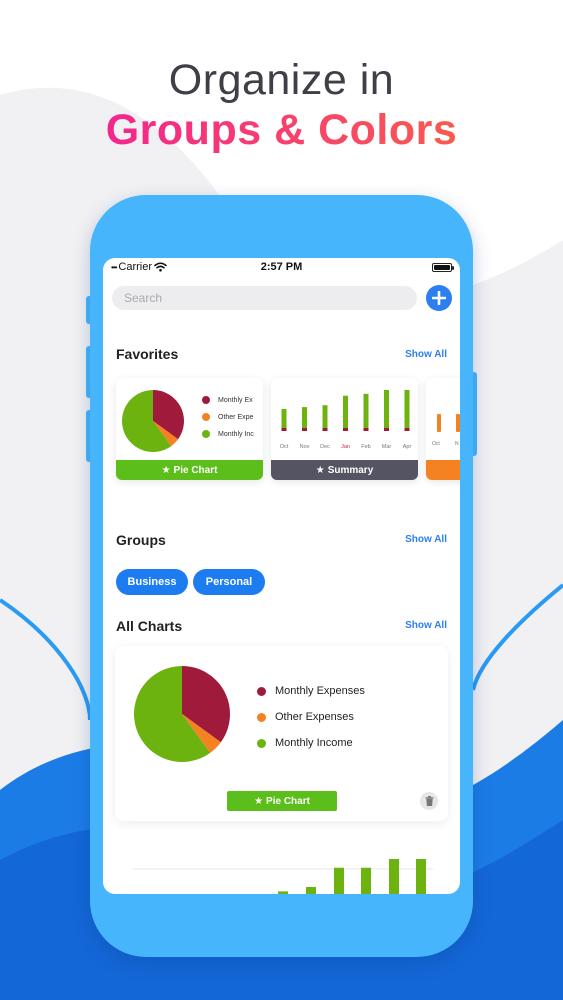 The width and height of the screenshot is (563, 1000). What do you see at coordinates (227, 400) in the screenshot?
I see `favorite-legend-item: Monthly Ex` at bounding box center [227, 400].